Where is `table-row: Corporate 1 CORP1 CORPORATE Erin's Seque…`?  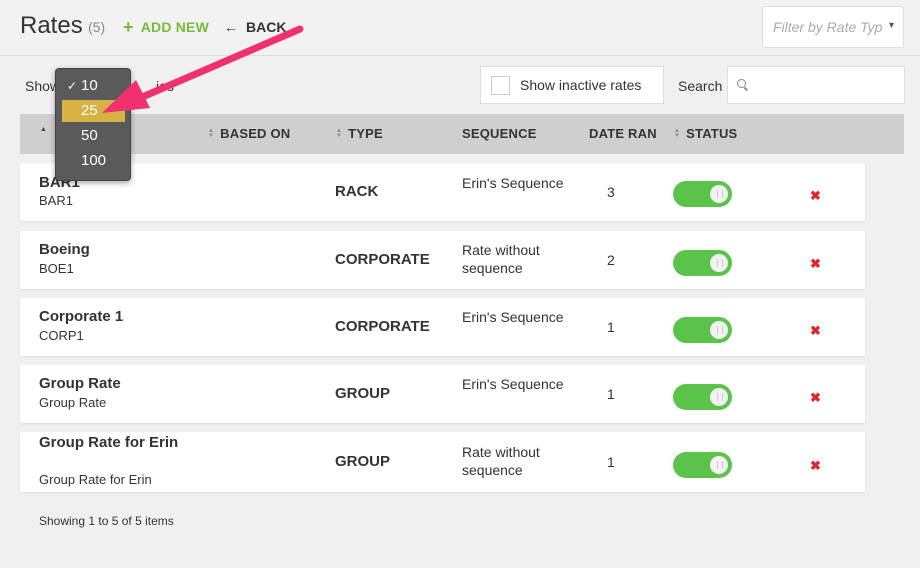
table-row: Corporate 1 CORP1 CORPORATE Erin's Seque… is located at coordinates (442, 327).